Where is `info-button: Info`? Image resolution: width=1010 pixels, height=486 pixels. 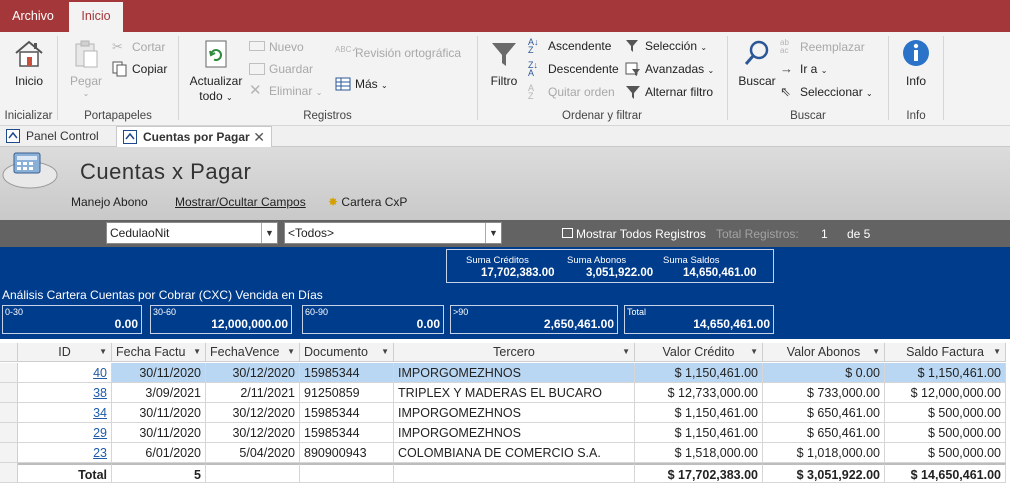 info-button: Info is located at coordinates (916, 62).